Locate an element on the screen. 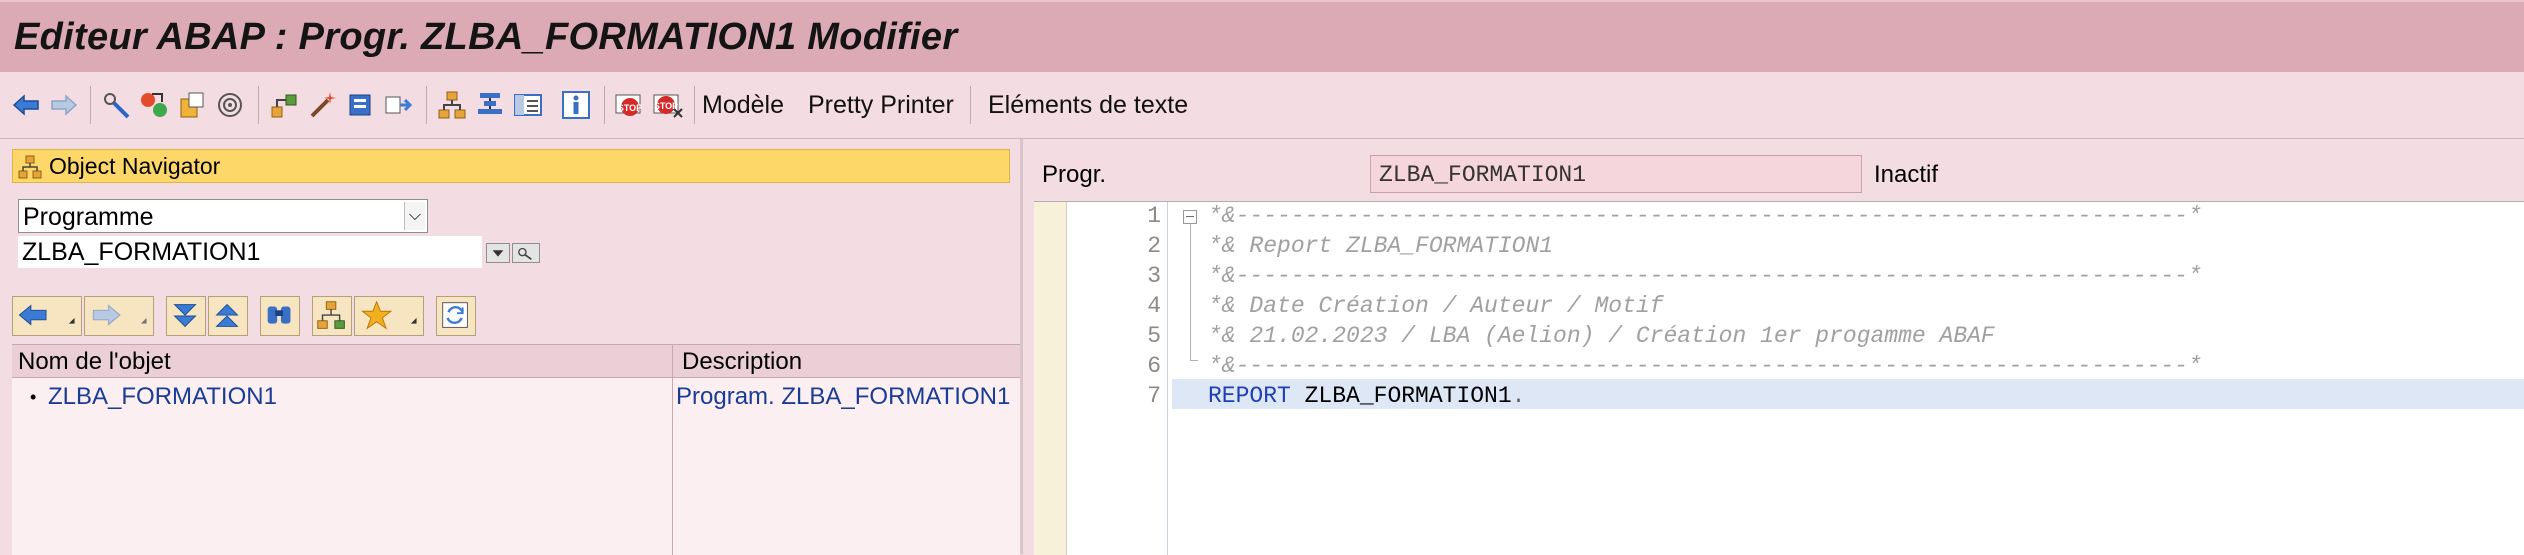 This screenshot has width=2524, height=555. screen-layout-icon is located at coordinates (528, 105).